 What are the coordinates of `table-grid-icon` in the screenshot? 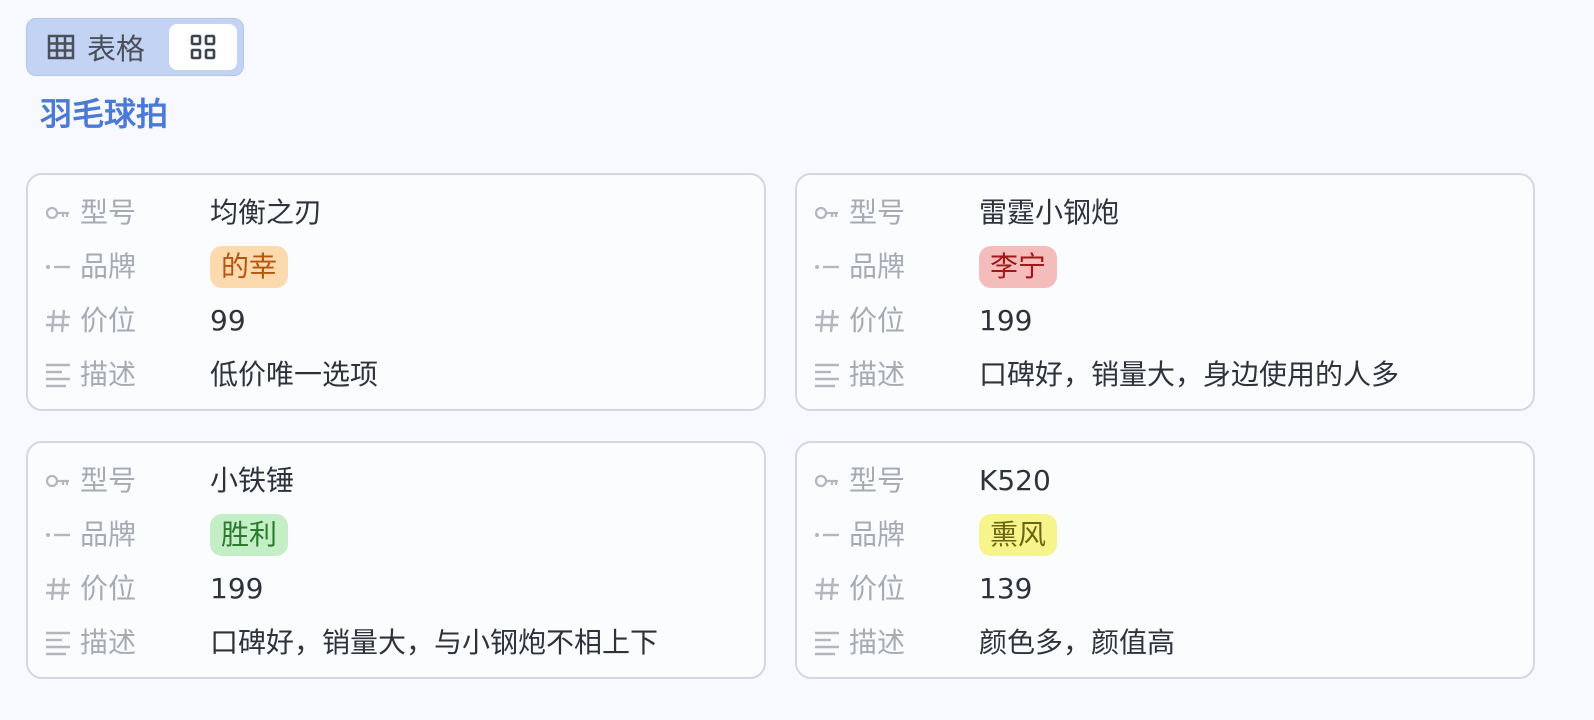 It's located at (61, 47).